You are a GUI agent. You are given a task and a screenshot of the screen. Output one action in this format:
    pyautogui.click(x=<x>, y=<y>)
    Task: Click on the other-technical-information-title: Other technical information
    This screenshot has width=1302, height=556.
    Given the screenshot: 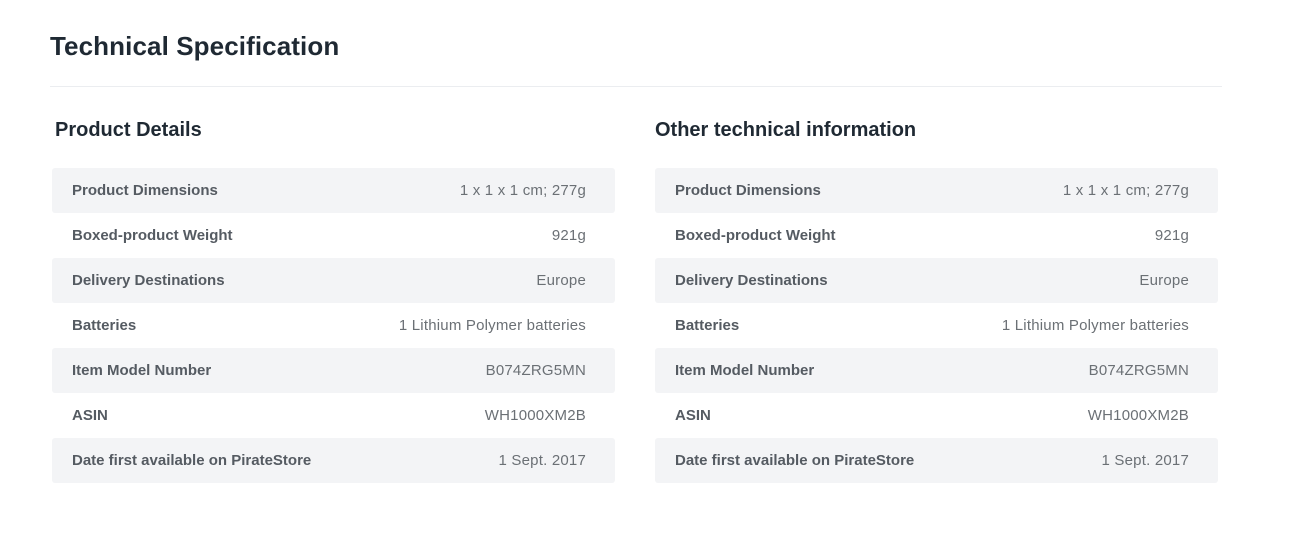 What is the action you would take?
    pyautogui.click(x=786, y=130)
    